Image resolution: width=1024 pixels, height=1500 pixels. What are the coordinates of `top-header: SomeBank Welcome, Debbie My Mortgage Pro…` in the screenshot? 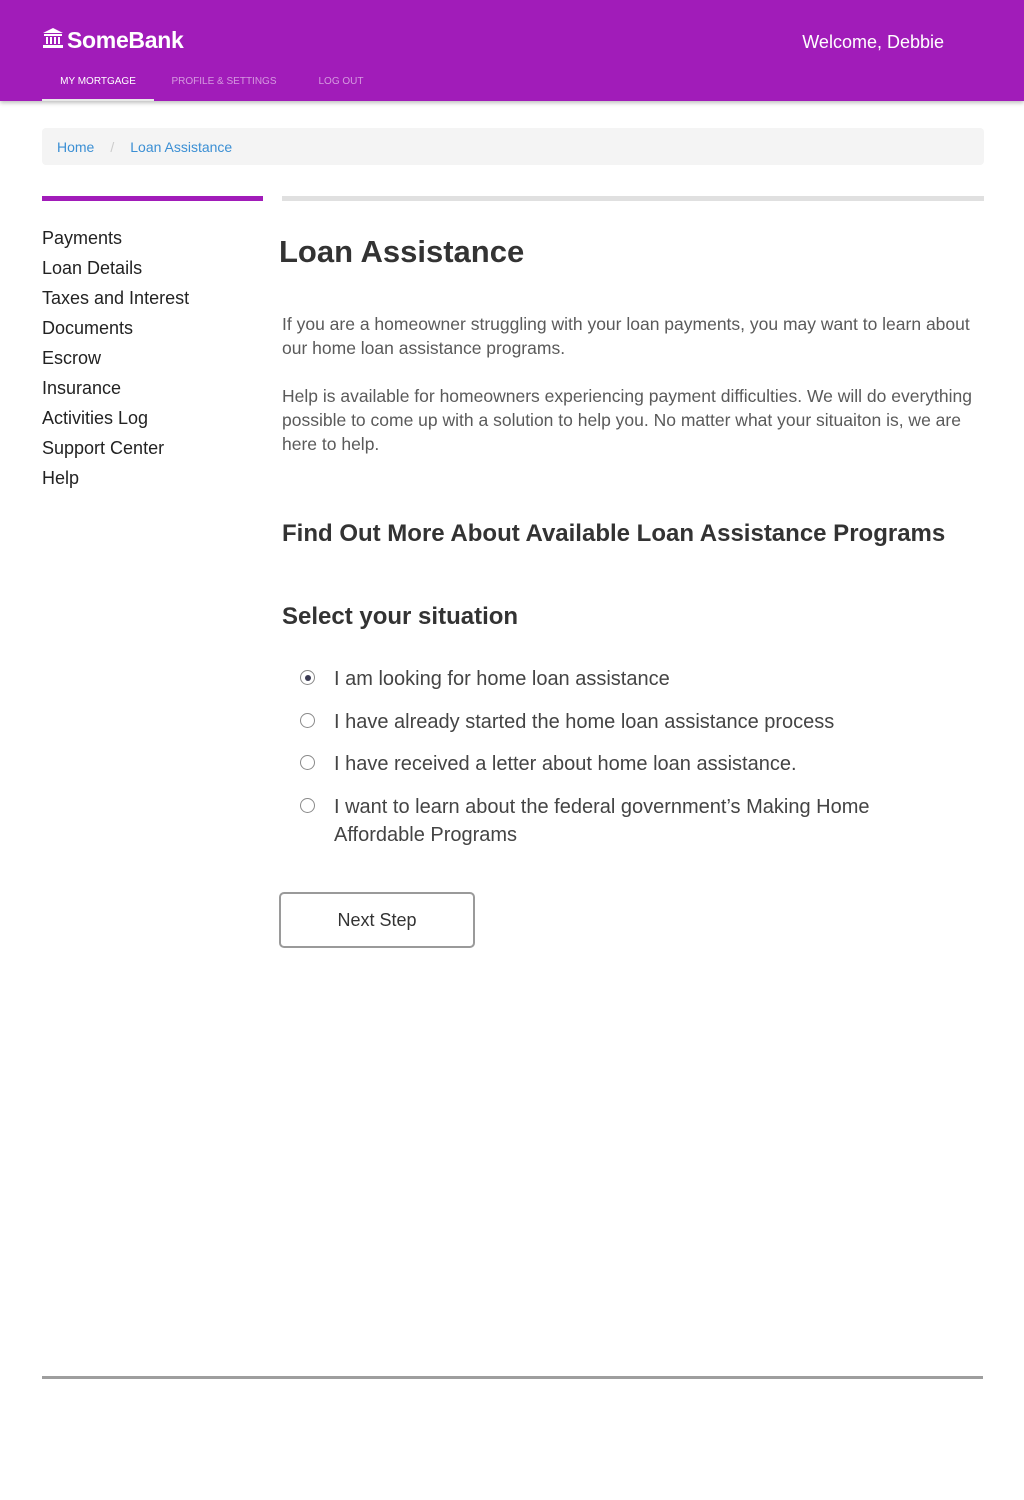 It's located at (512, 50).